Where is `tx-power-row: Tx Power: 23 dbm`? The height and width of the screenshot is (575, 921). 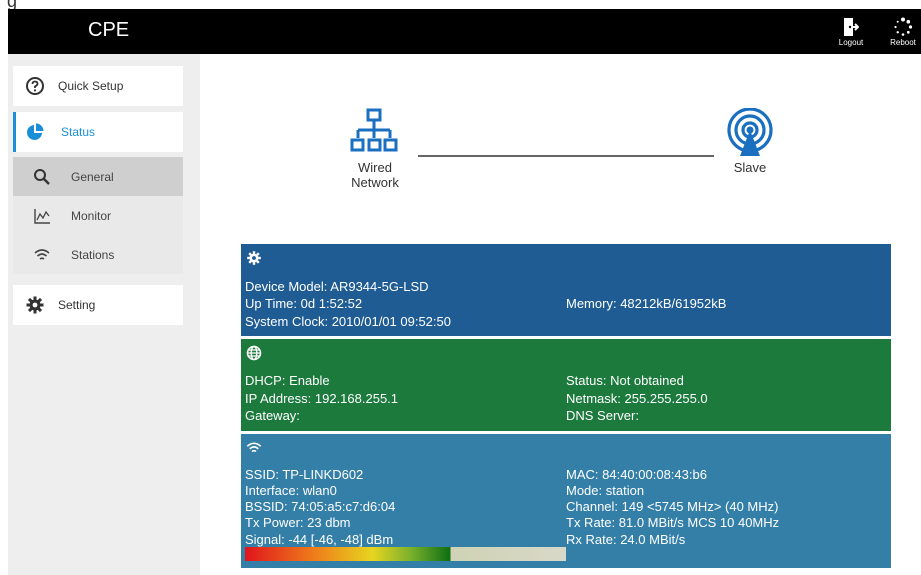 tx-power-row: Tx Power: 23 dbm is located at coordinates (298, 522).